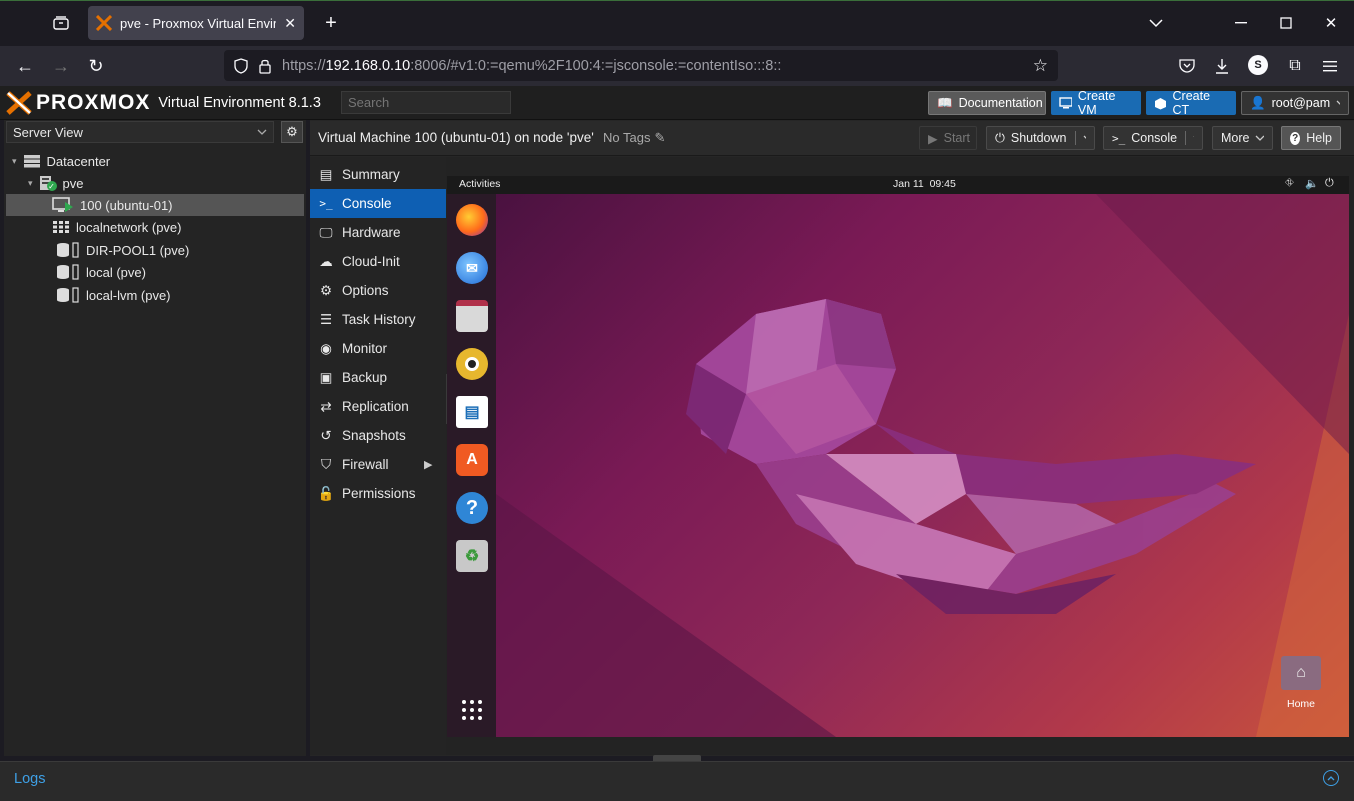  What do you see at coordinates (326, 319) in the screenshot?
I see `list-icon: ☰` at bounding box center [326, 319].